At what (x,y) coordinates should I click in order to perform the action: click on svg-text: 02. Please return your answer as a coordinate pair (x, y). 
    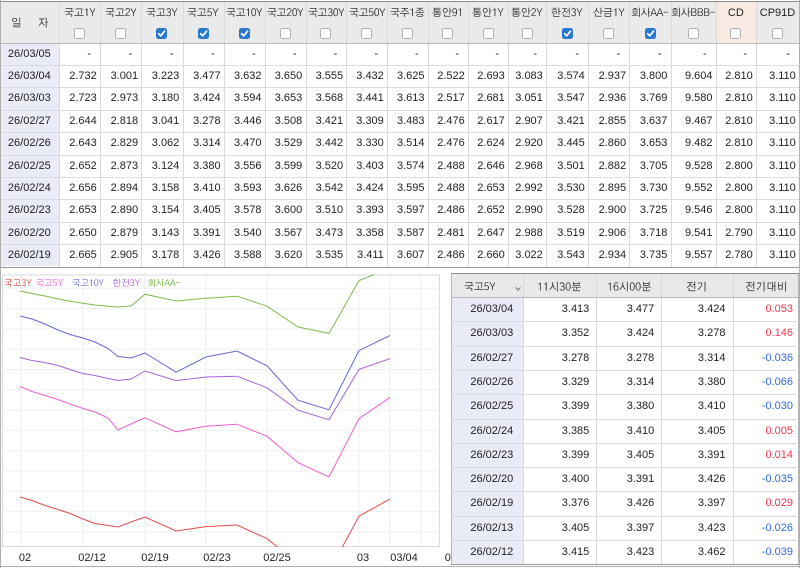
    Looking at the image, I should click on (25, 558).